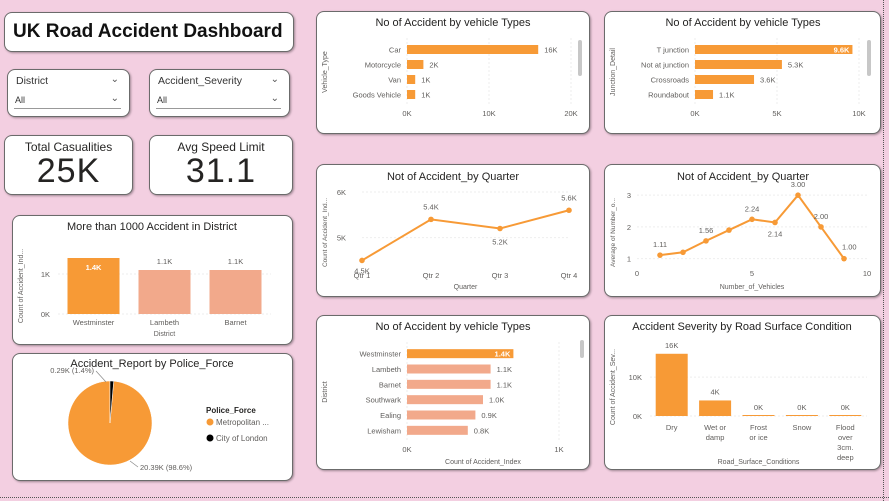  I want to click on district-slicer: District ⌄ All ⌄, so click(68, 93).